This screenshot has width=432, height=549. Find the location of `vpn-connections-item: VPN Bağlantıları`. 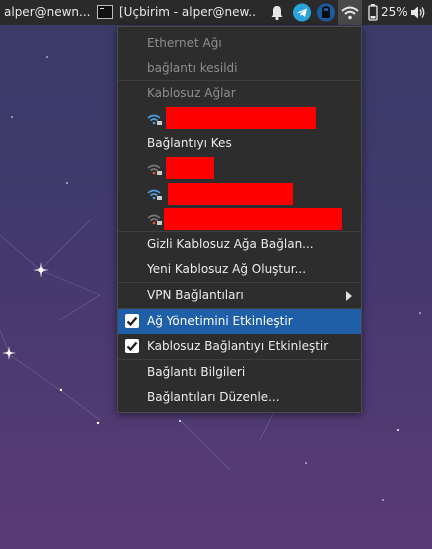

vpn-connections-item: VPN Bağlantıları is located at coordinates (239, 295).